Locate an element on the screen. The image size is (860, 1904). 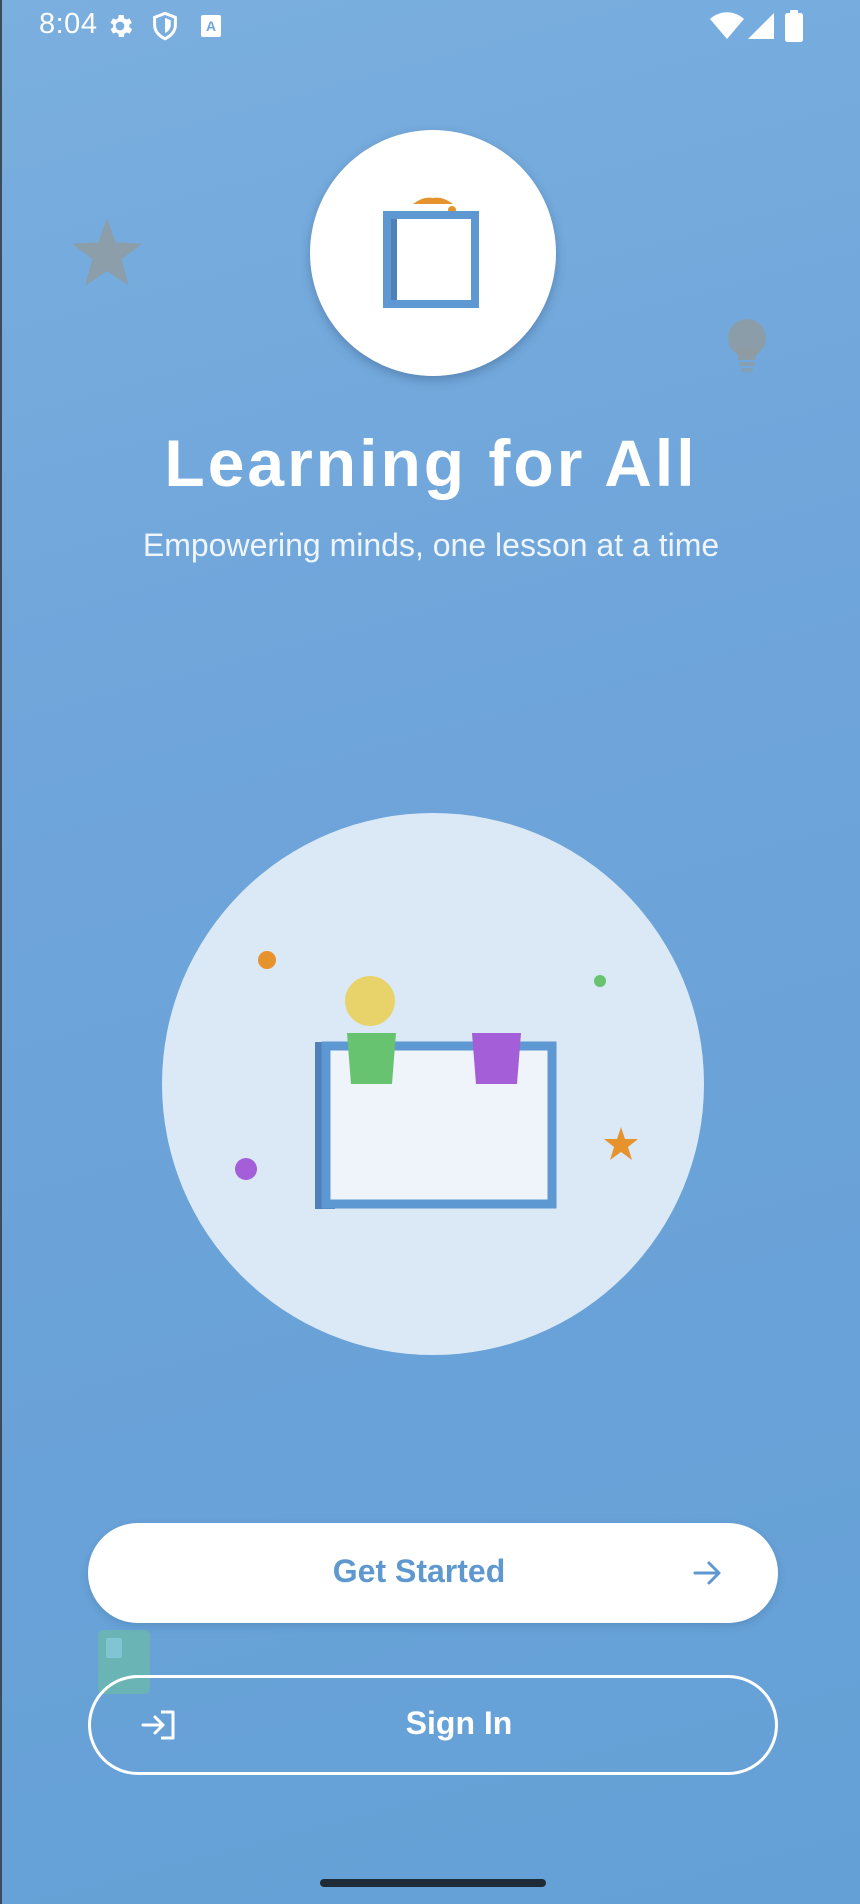
status-time: 8:04 is located at coordinates (68, 24).